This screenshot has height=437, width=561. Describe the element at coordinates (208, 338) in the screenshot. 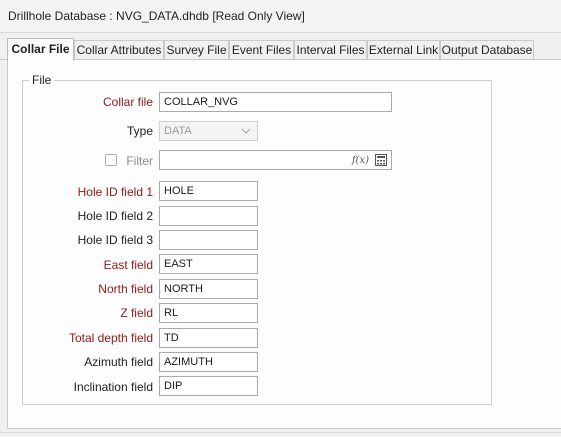

I see `total-depth-input: TD` at that location.